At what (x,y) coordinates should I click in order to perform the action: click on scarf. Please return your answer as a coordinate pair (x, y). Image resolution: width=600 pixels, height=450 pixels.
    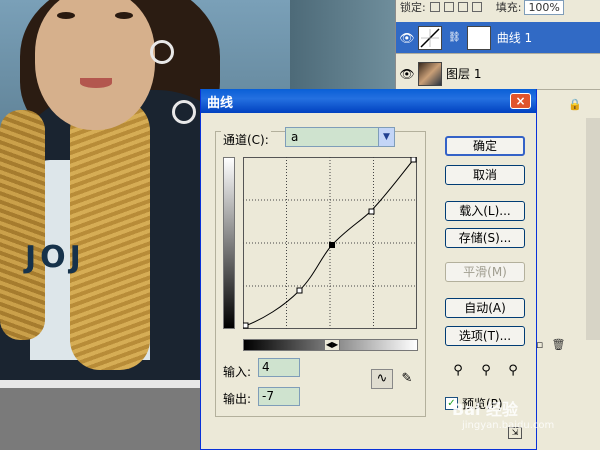
    Looking at the image, I should click on (110, 235).